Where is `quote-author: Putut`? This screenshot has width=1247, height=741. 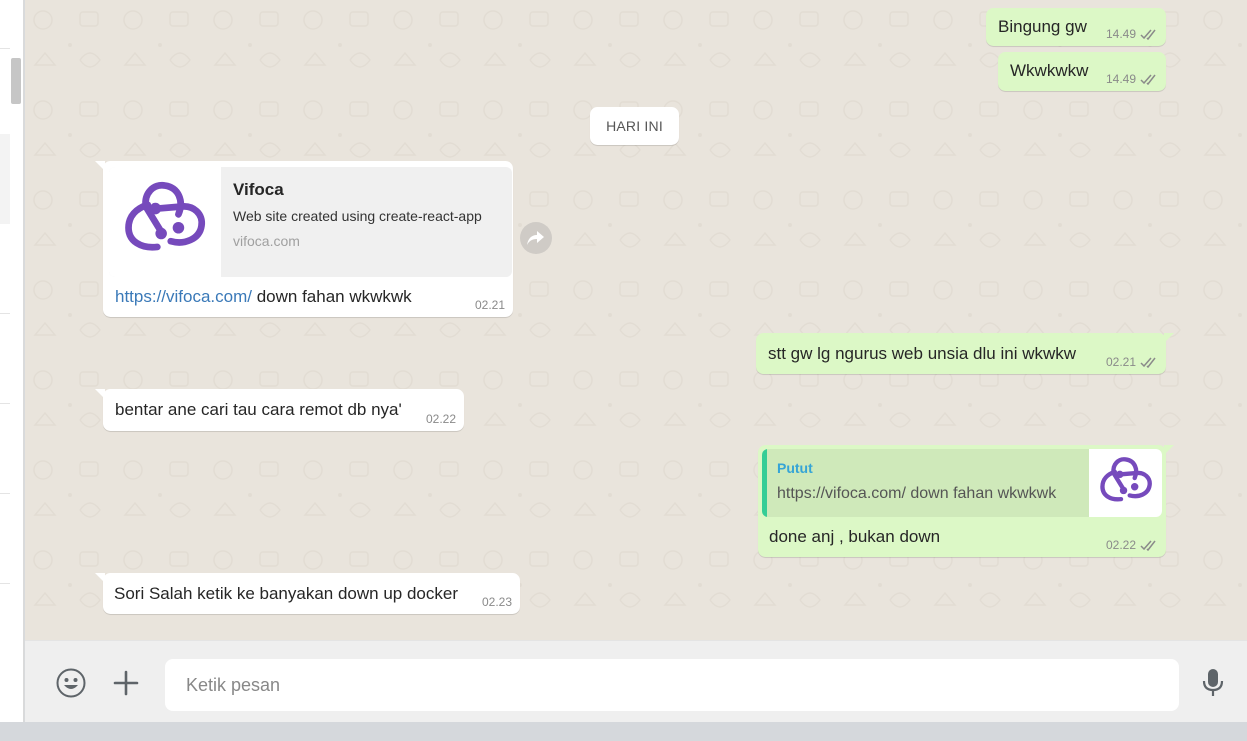 quote-author: Putut is located at coordinates (795, 468).